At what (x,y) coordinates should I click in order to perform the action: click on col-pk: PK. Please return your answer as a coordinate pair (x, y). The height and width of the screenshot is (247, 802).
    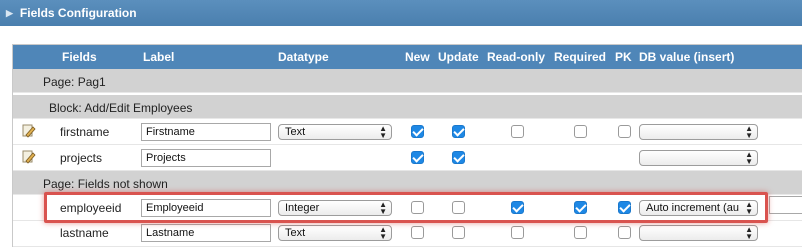
    Looking at the image, I should click on (623, 57).